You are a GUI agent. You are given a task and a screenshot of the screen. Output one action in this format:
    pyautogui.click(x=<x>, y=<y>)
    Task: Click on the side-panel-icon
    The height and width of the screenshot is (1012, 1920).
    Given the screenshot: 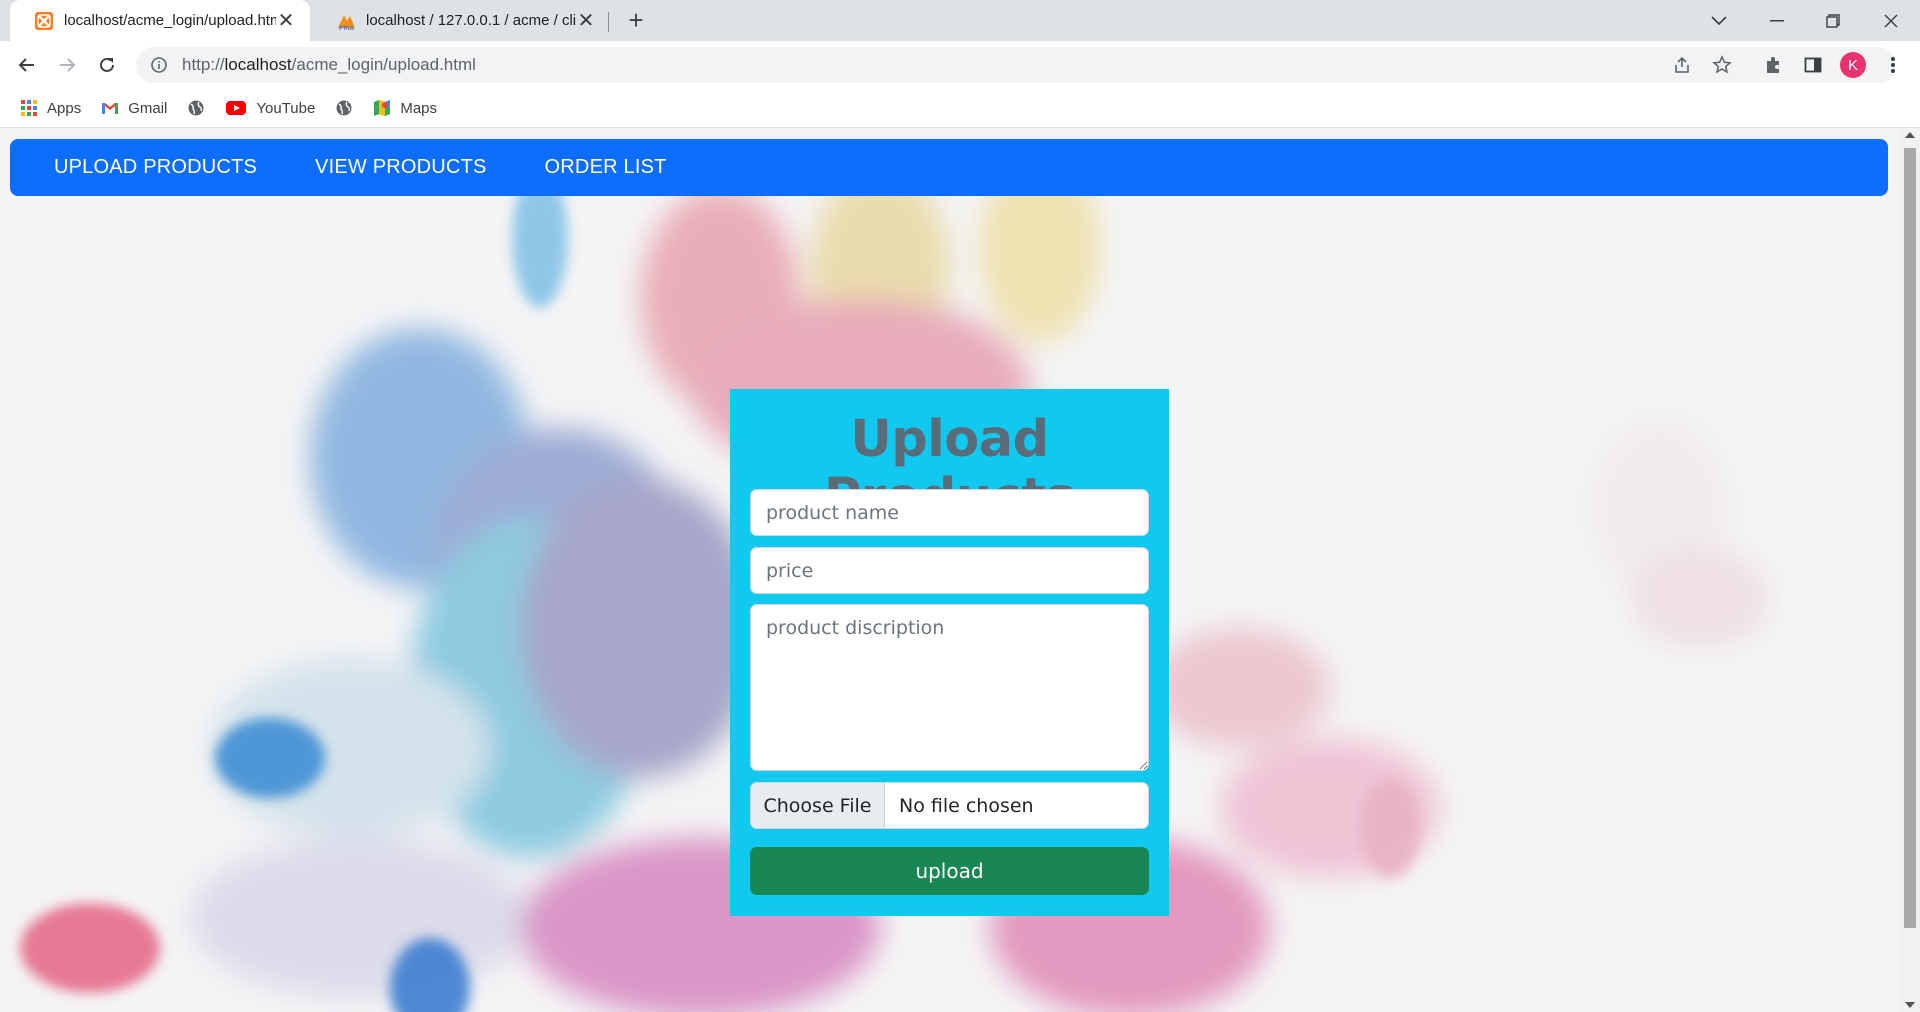 What is the action you would take?
    pyautogui.click(x=1813, y=65)
    